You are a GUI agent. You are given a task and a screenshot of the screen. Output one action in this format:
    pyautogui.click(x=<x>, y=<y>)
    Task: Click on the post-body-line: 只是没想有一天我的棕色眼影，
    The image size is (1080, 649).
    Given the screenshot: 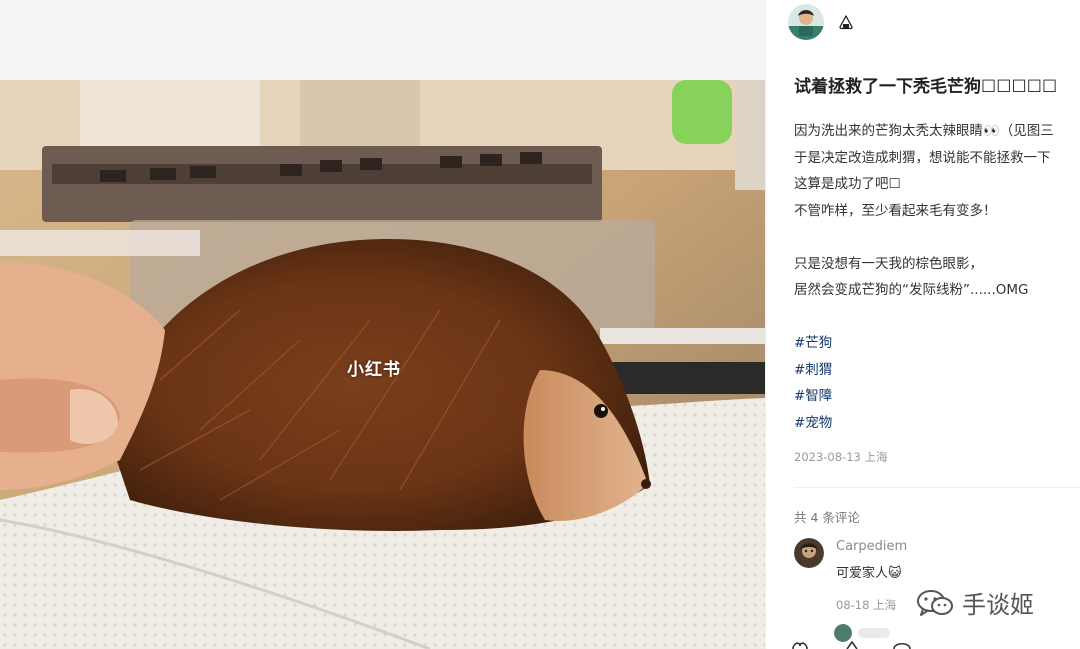 What is the action you would take?
    pyautogui.click(x=888, y=263)
    